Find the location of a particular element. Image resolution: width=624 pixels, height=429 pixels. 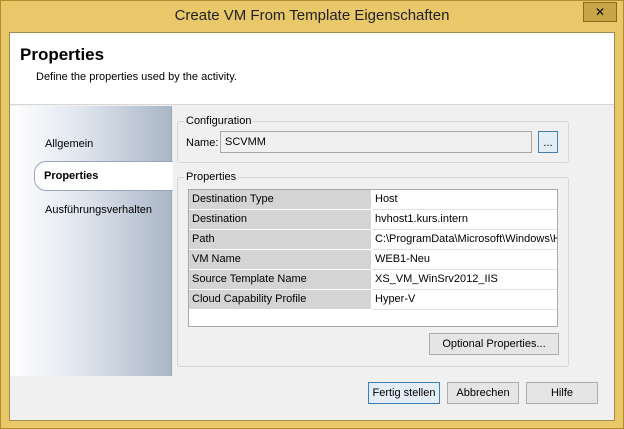

table-row: Destination hvhost1.kurs.intern is located at coordinates (373, 220).